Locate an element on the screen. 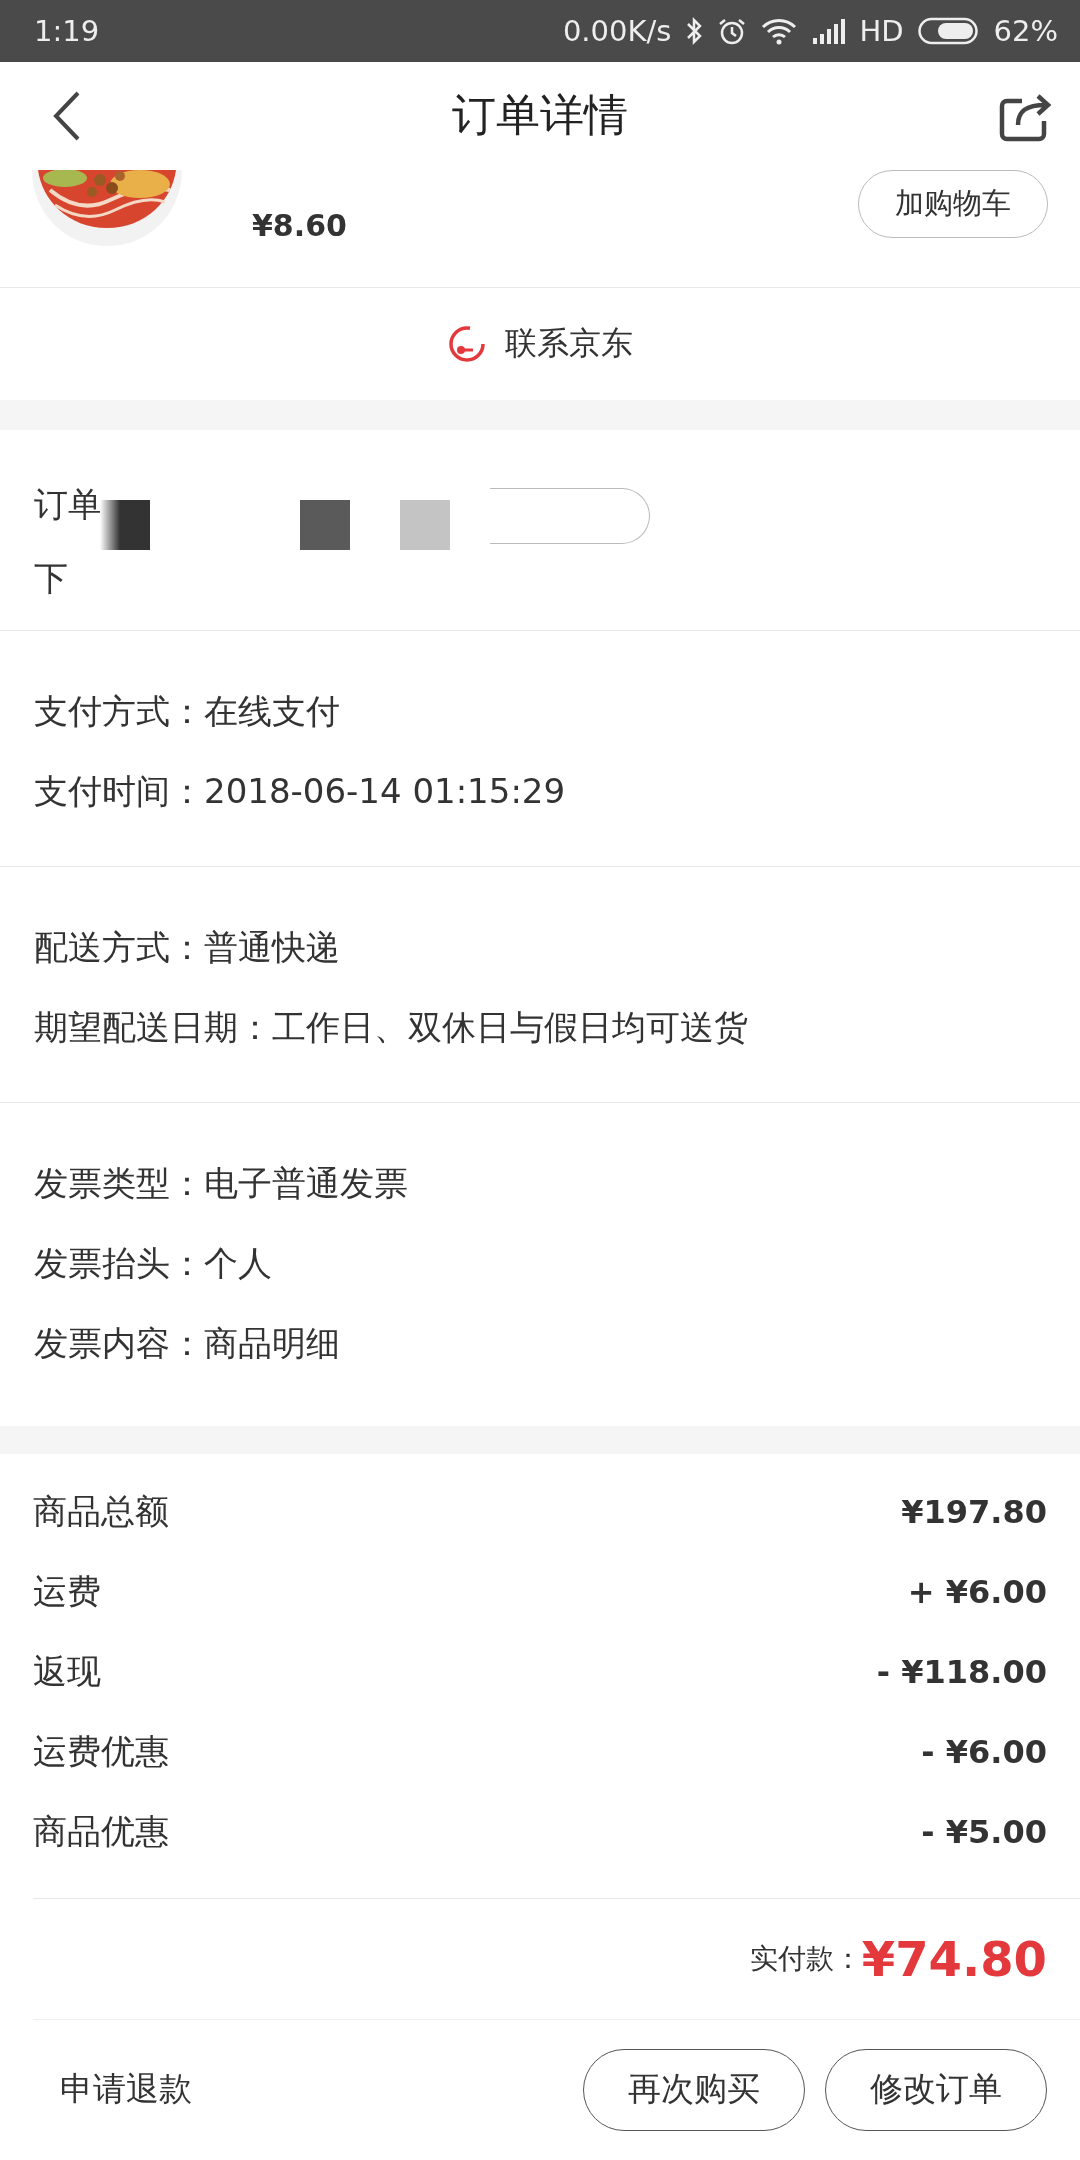 Image resolution: width=1080 pixels, height=2160 pixels. info-line: 发票类型：电子普通发票 is located at coordinates (221, 1183).